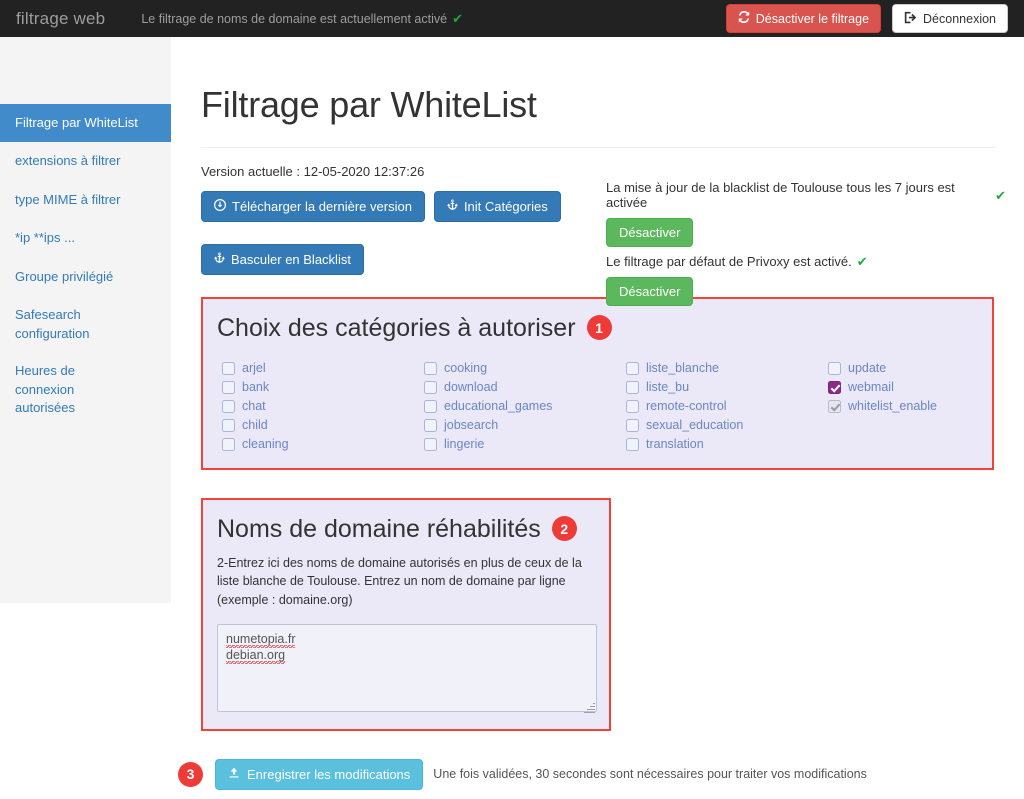 This screenshot has height=799, width=1024. I want to click on category-translation: translation, so click(726, 444).